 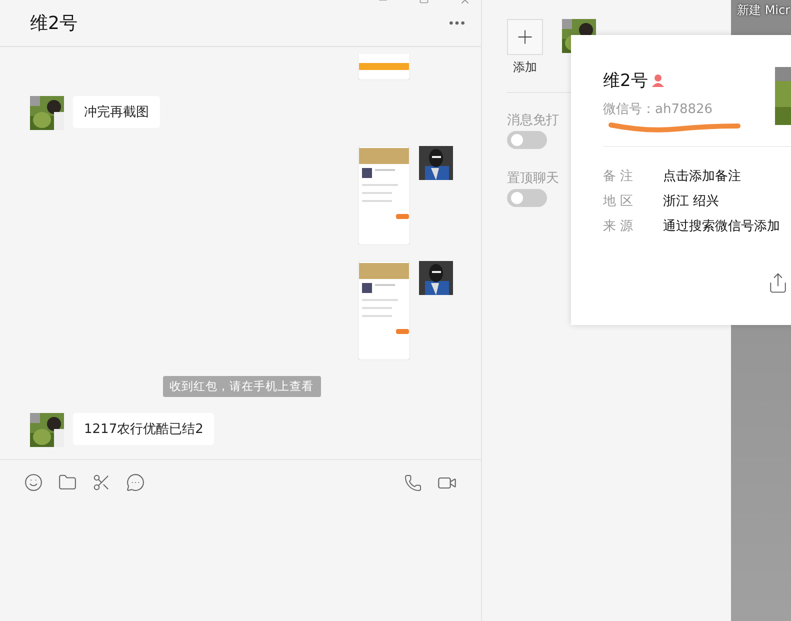 I want to click on field-label: 地 区, so click(x=618, y=201).